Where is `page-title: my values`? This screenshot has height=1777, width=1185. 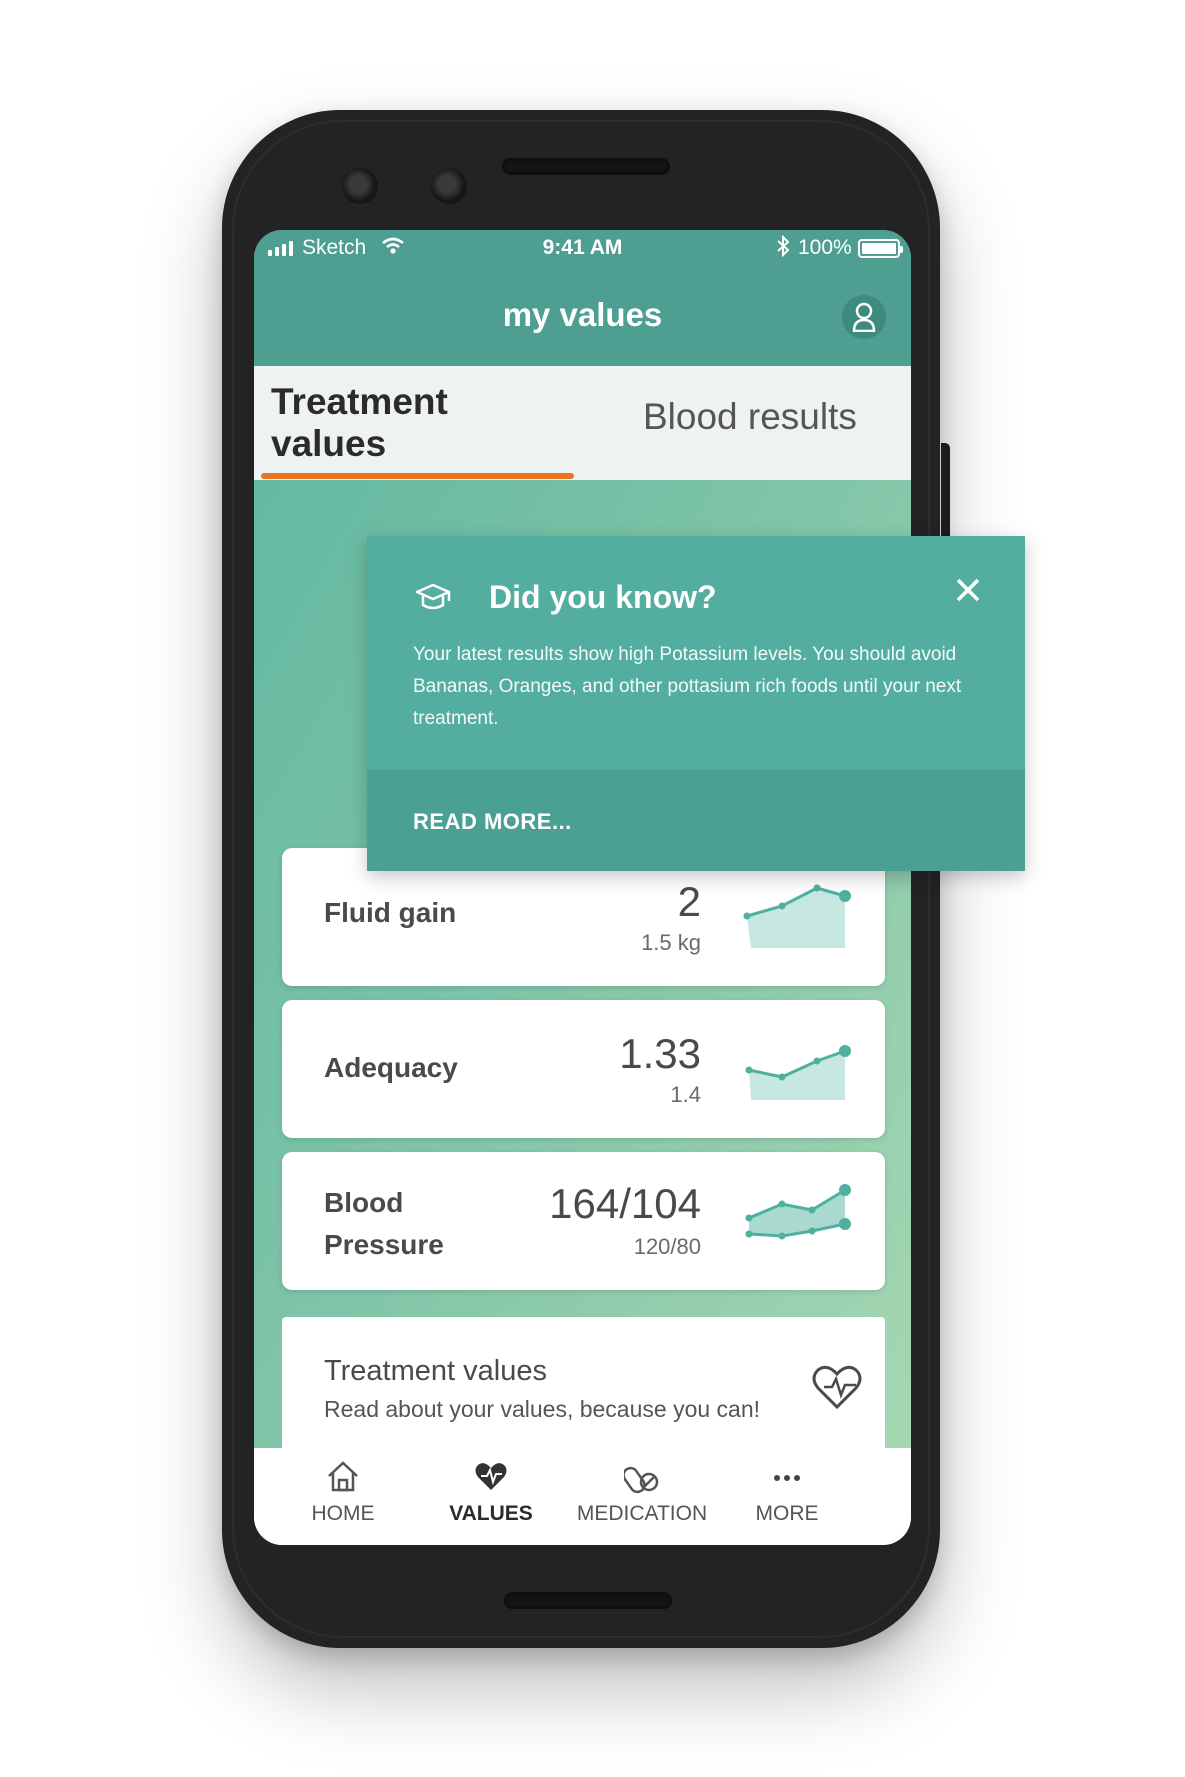 page-title: my values is located at coordinates (582, 314).